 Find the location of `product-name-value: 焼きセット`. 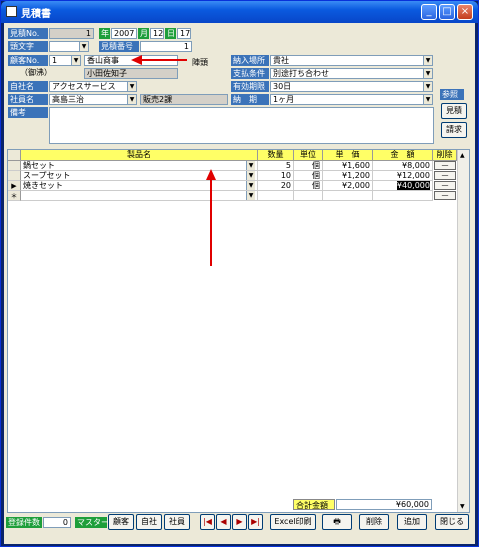

product-name-value: 焼きセット is located at coordinates (43, 185).